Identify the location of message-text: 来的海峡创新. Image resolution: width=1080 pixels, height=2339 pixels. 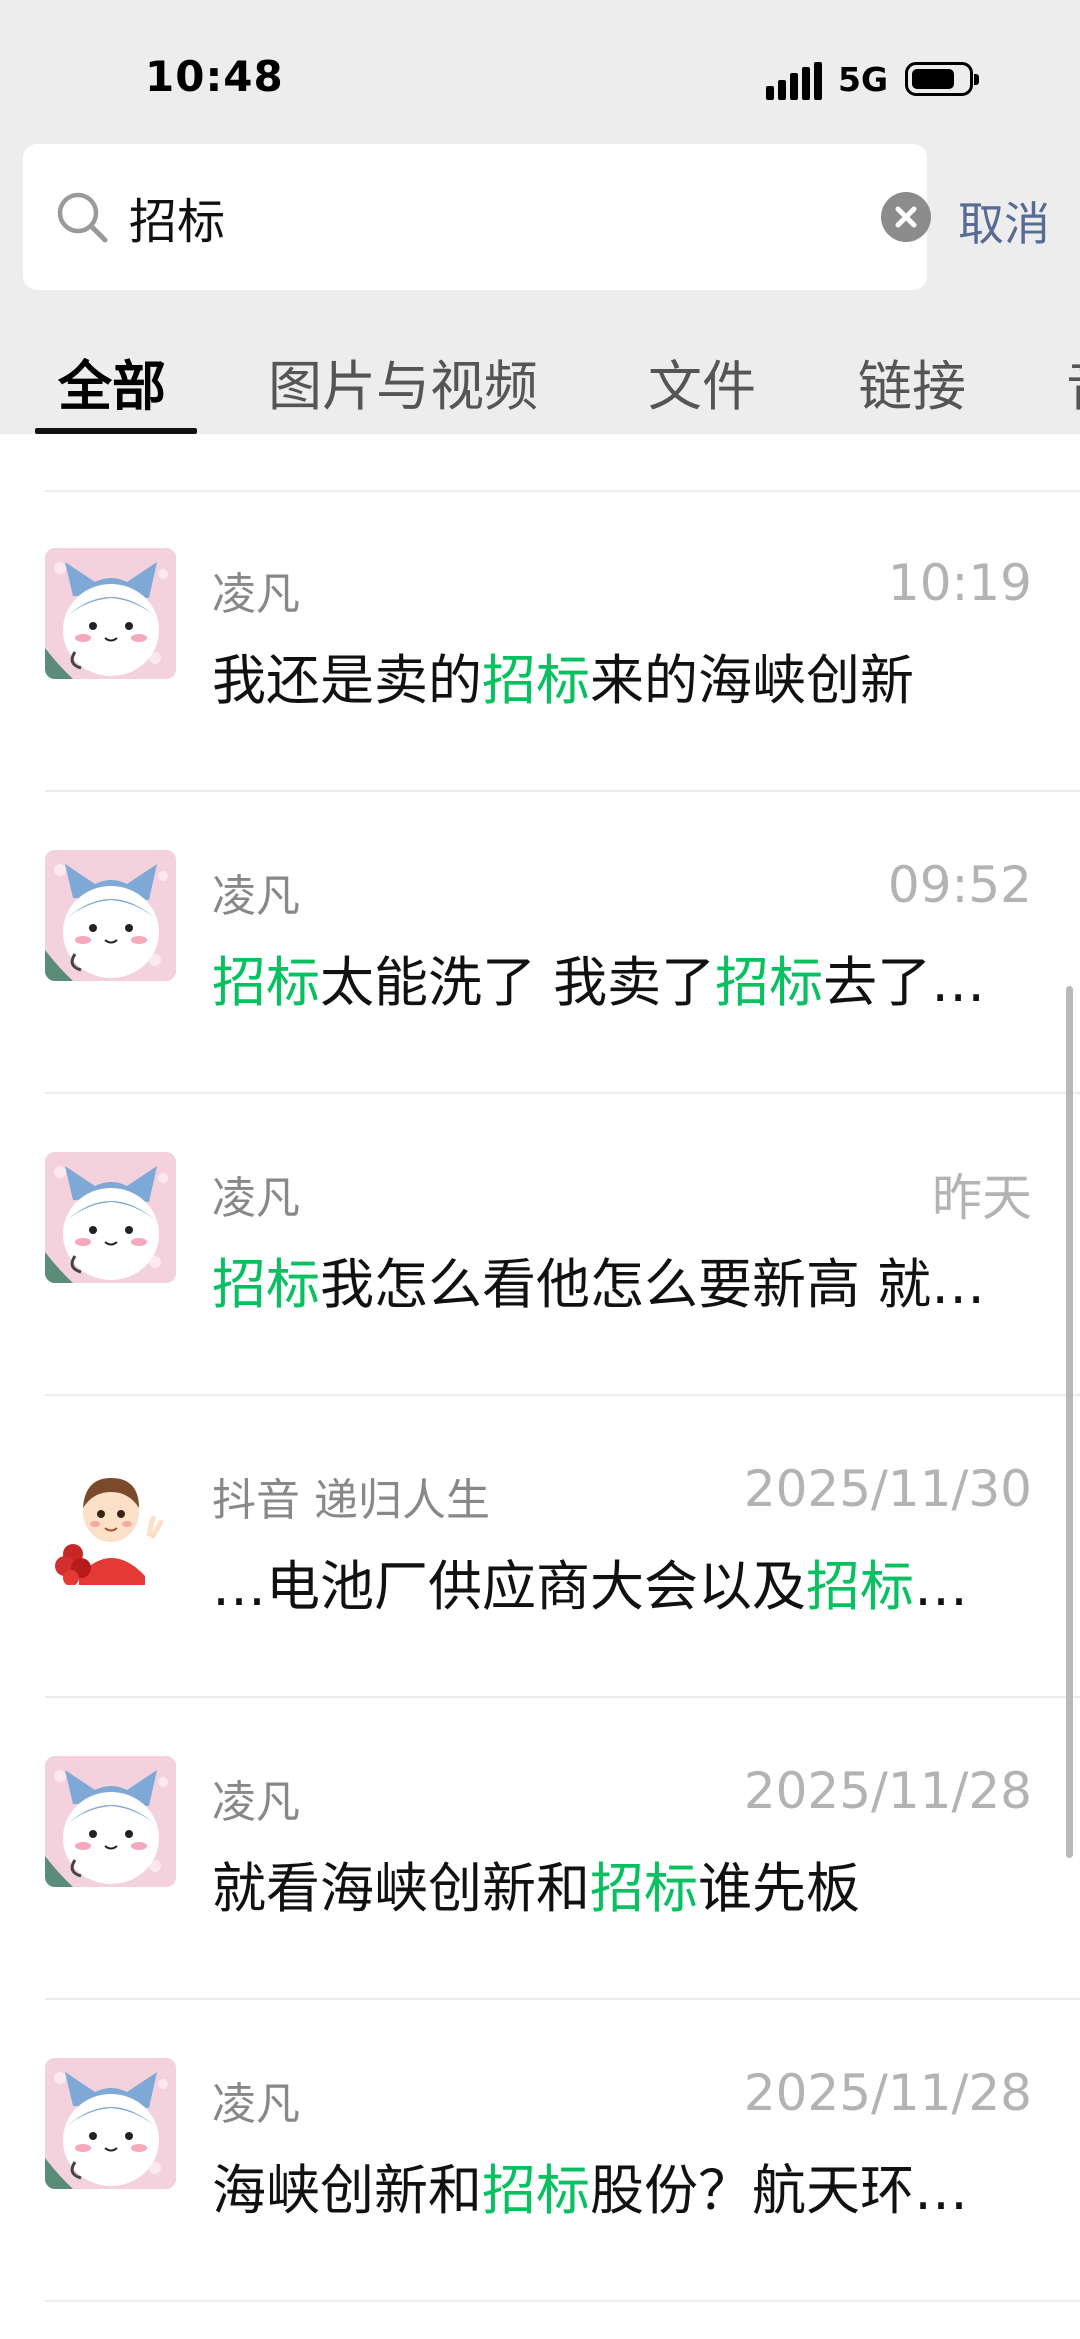
(752, 680).